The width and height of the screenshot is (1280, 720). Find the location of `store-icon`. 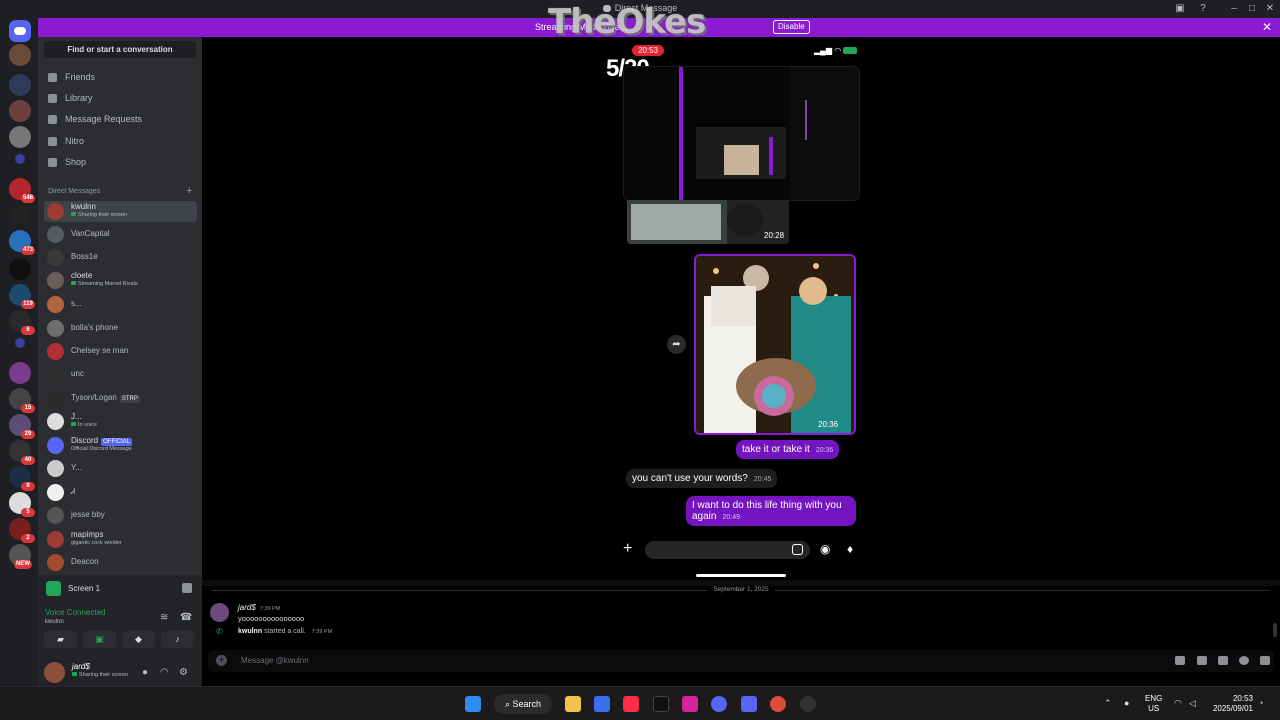

store-icon is located at coordinates (602, 704).